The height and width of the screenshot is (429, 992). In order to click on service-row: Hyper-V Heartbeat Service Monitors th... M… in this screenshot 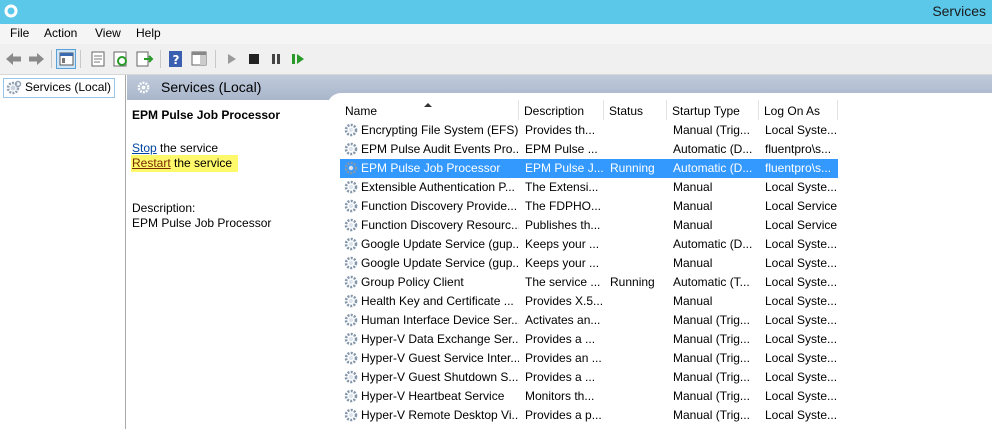, I will do `click(589, 396)`.